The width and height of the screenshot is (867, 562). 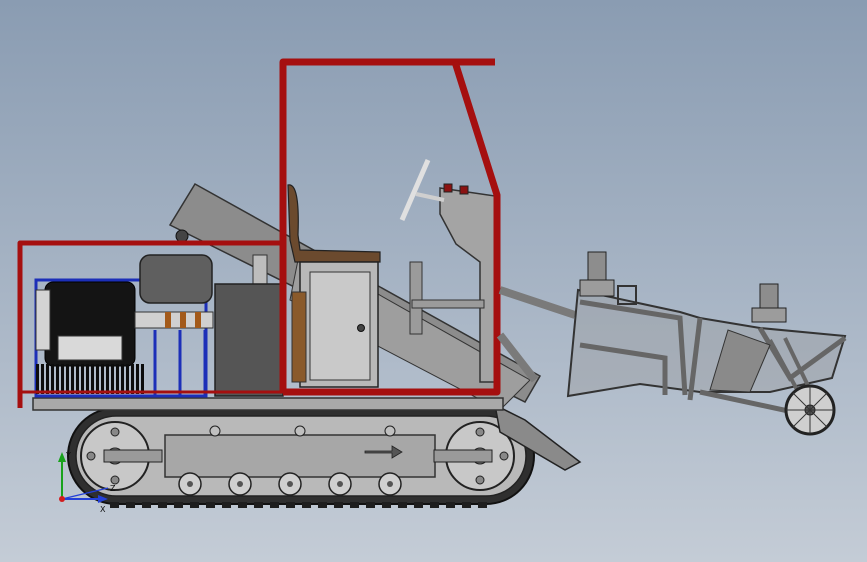 I want to click on side-panel-wood, so click(x=299, y=337).